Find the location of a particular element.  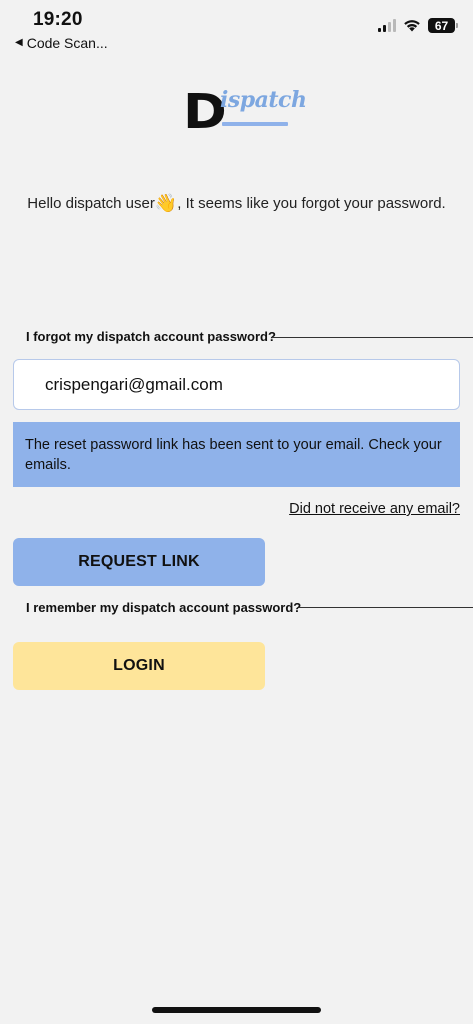

did-not-receive-email-link: Did not receive any email? is located at coordinates (374, 509).